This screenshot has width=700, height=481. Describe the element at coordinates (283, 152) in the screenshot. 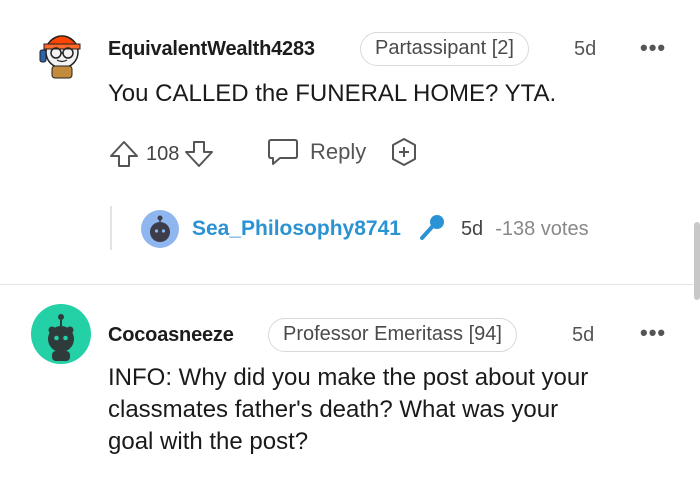

I see `reply-bubble-icon` at that location.